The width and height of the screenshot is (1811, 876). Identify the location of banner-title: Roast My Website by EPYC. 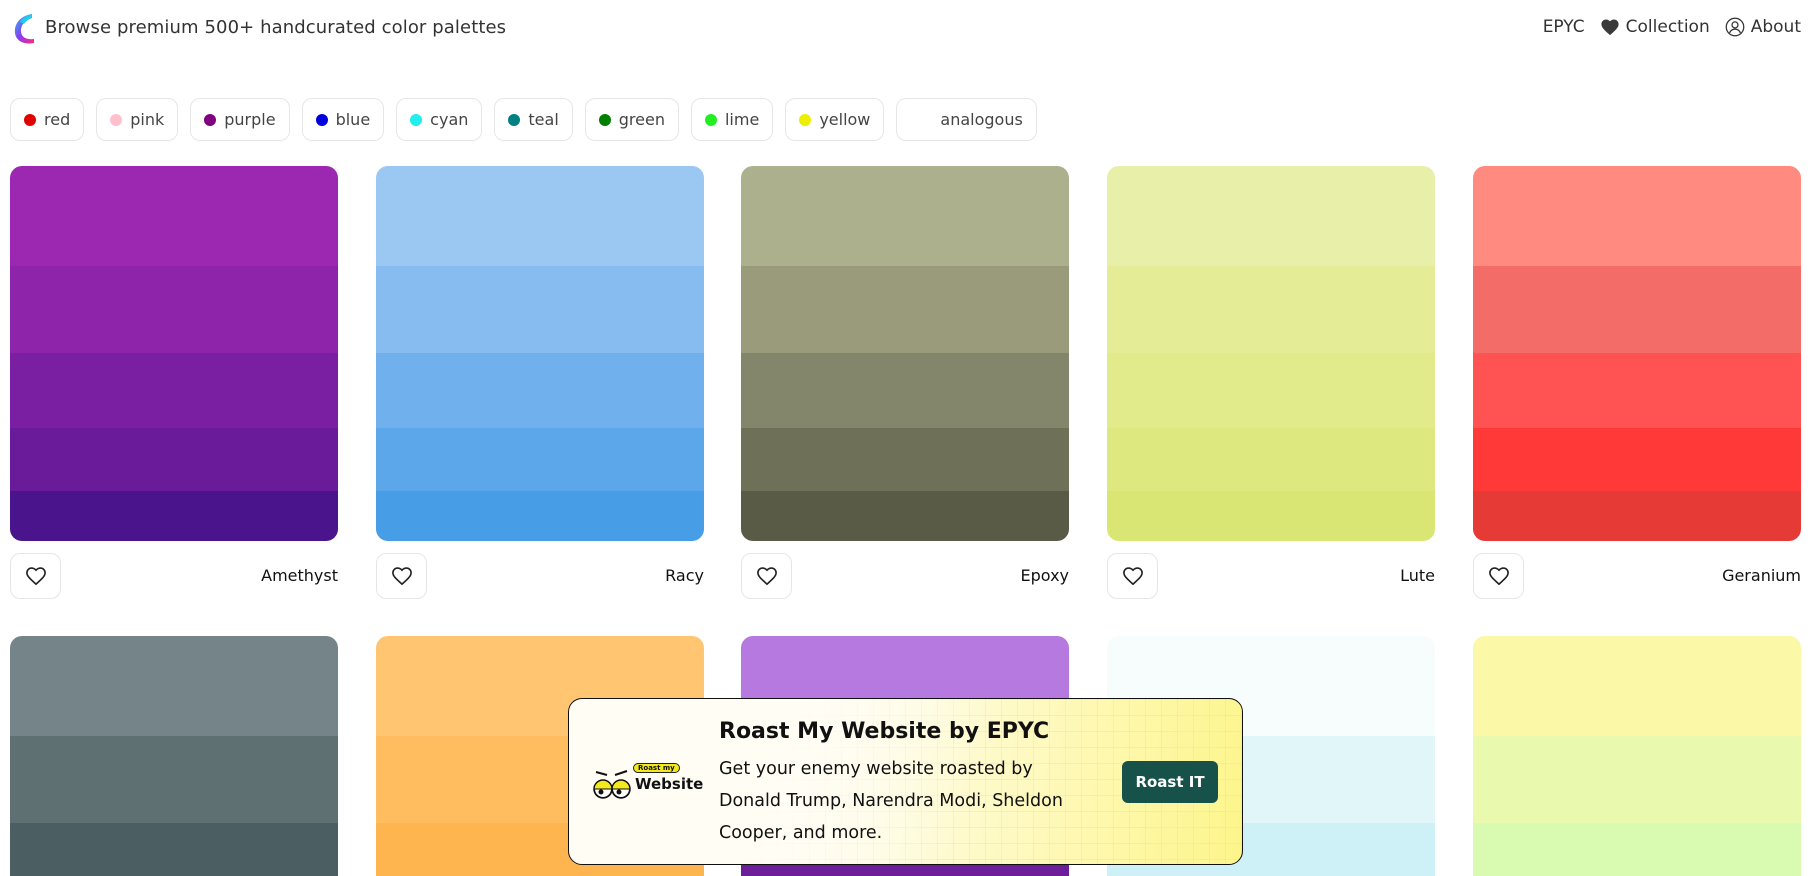
(884, 731).